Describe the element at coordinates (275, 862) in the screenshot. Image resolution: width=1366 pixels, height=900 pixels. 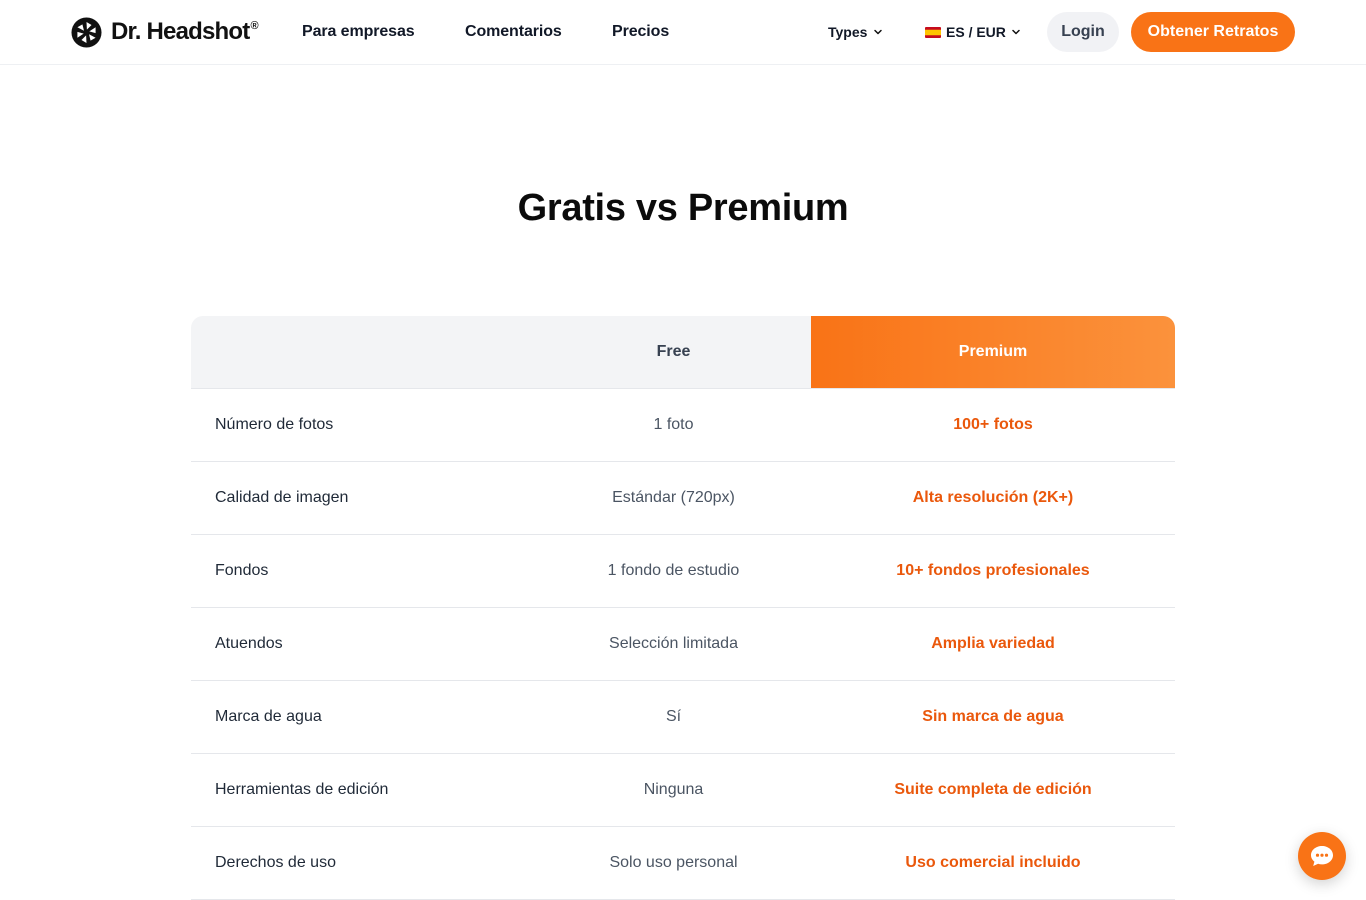
I see `feature-cell: Derechos de uso` at that location.